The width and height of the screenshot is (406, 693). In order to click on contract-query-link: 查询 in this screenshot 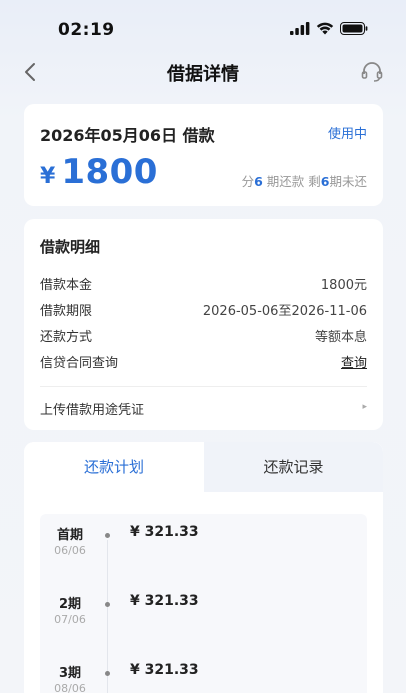, I will do `click(354, 361)`.